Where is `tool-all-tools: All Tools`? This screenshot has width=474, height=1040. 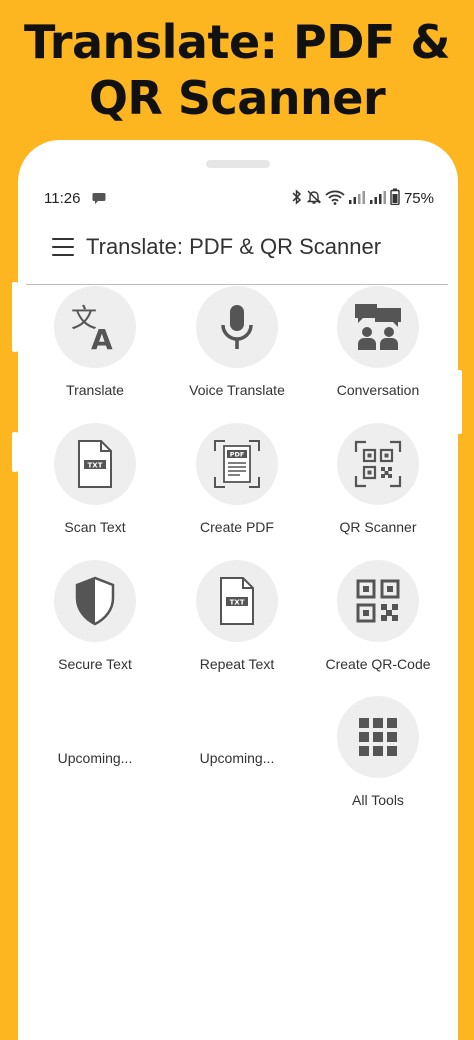 tool-all-tools: All Tools is located at coordinates (378, 752).